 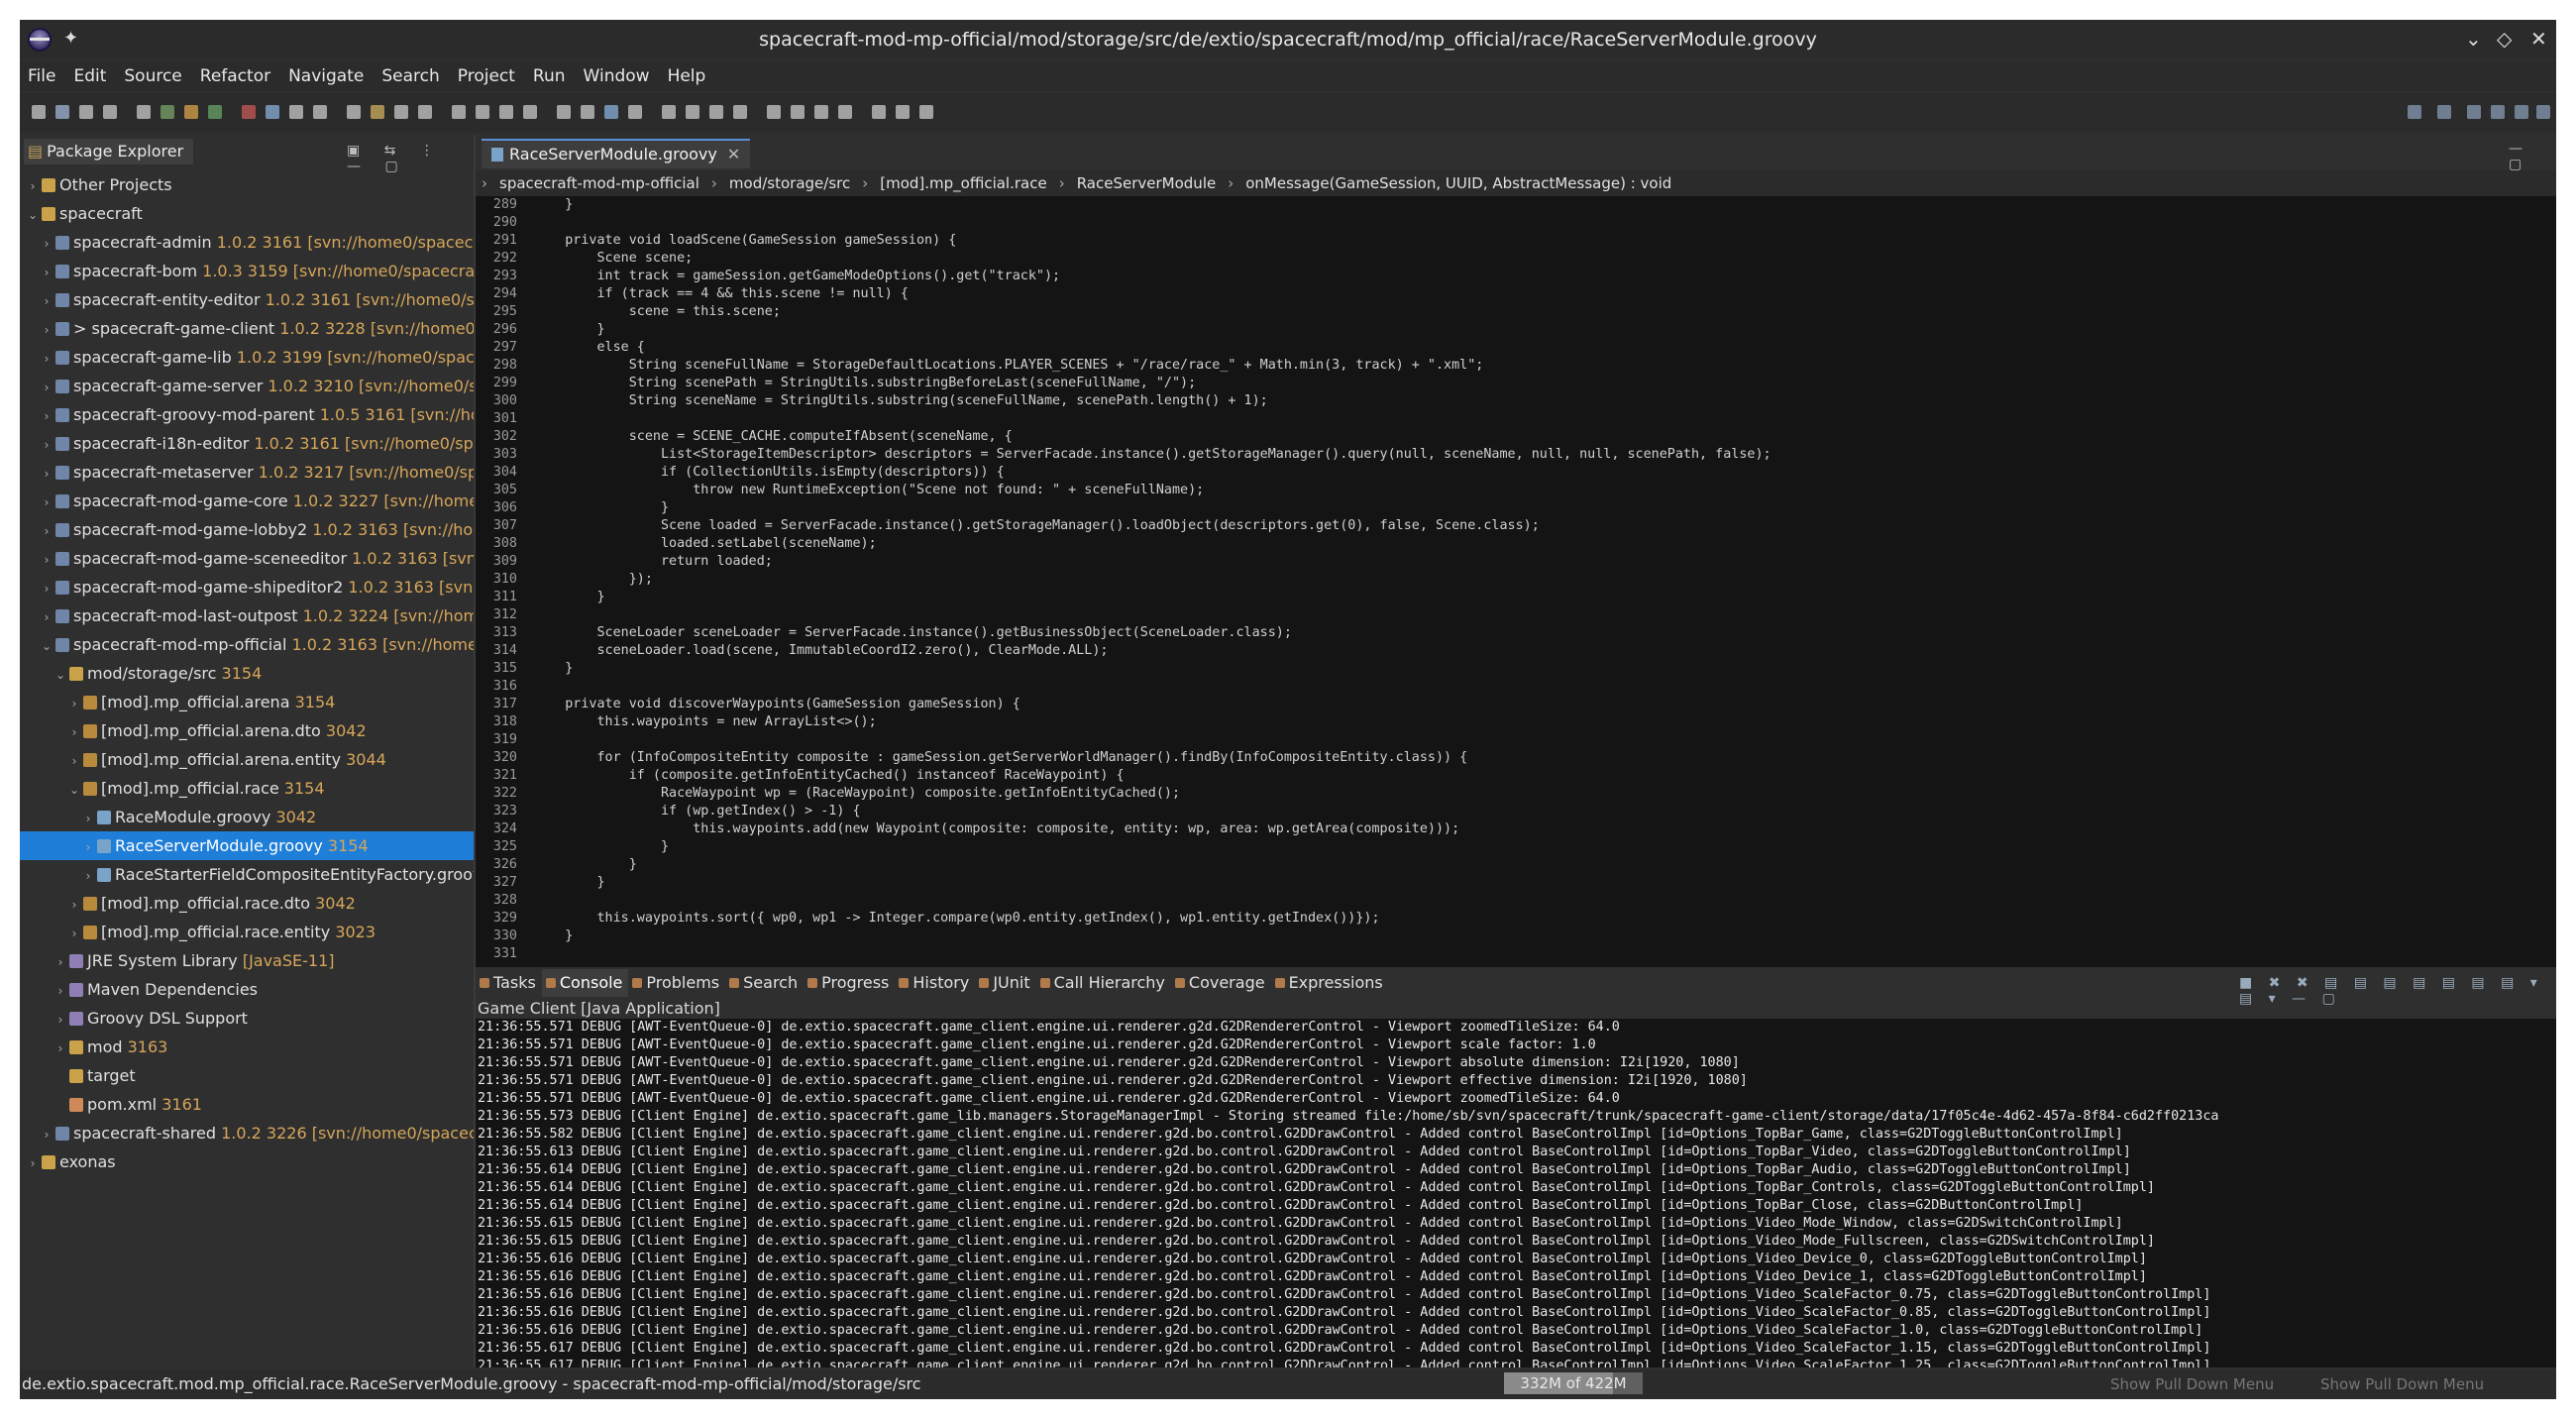 What do you see at coordinates (1147, 183) in the screenshot?
I see `breadcrumb-segment: RaceServerModule` at bounding box center [1147, 183].